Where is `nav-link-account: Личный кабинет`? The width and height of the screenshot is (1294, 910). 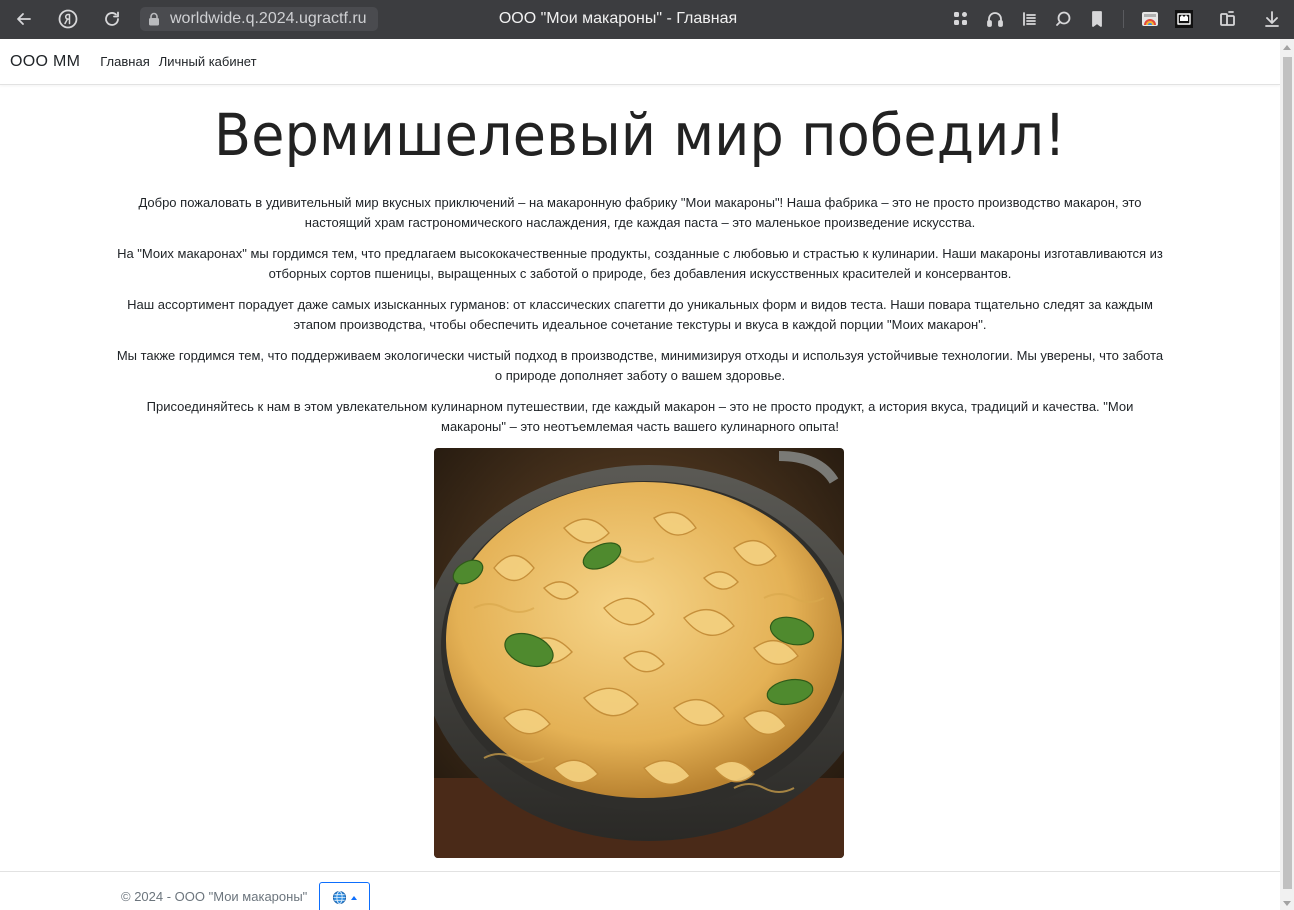
nav-link-account: Личный кабинет is located at coordinates (208, 61).